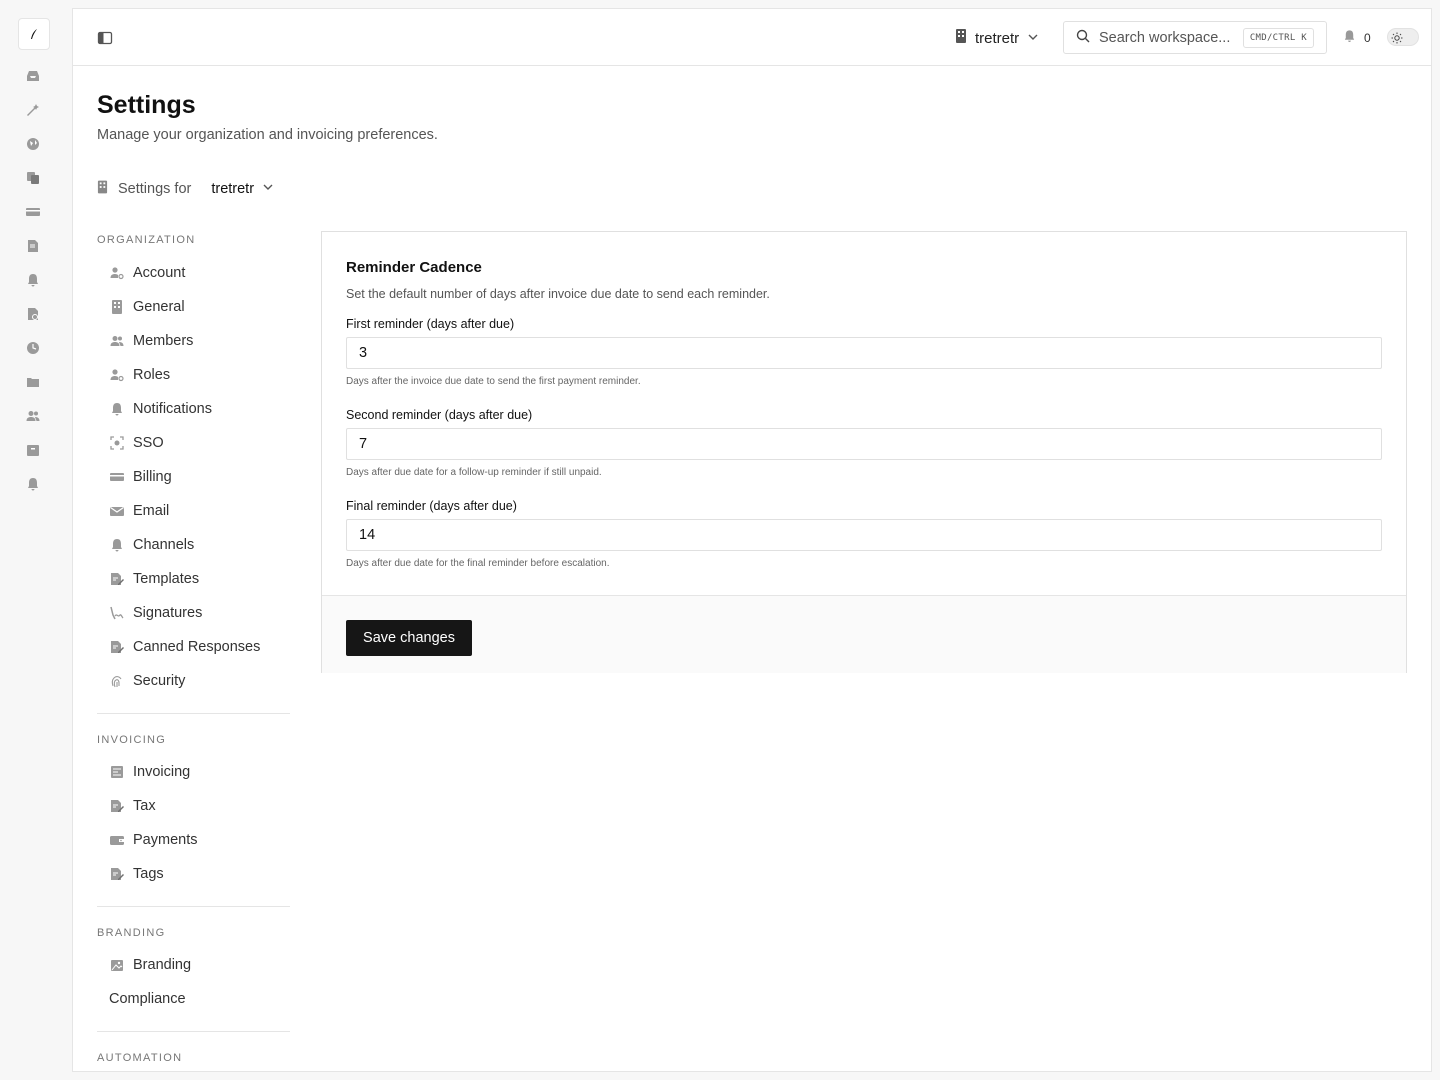 The width and height of the screenshot is (1440, 1080). I want to click on nav-group-branding: Branding Compliance, so click(193, 982).